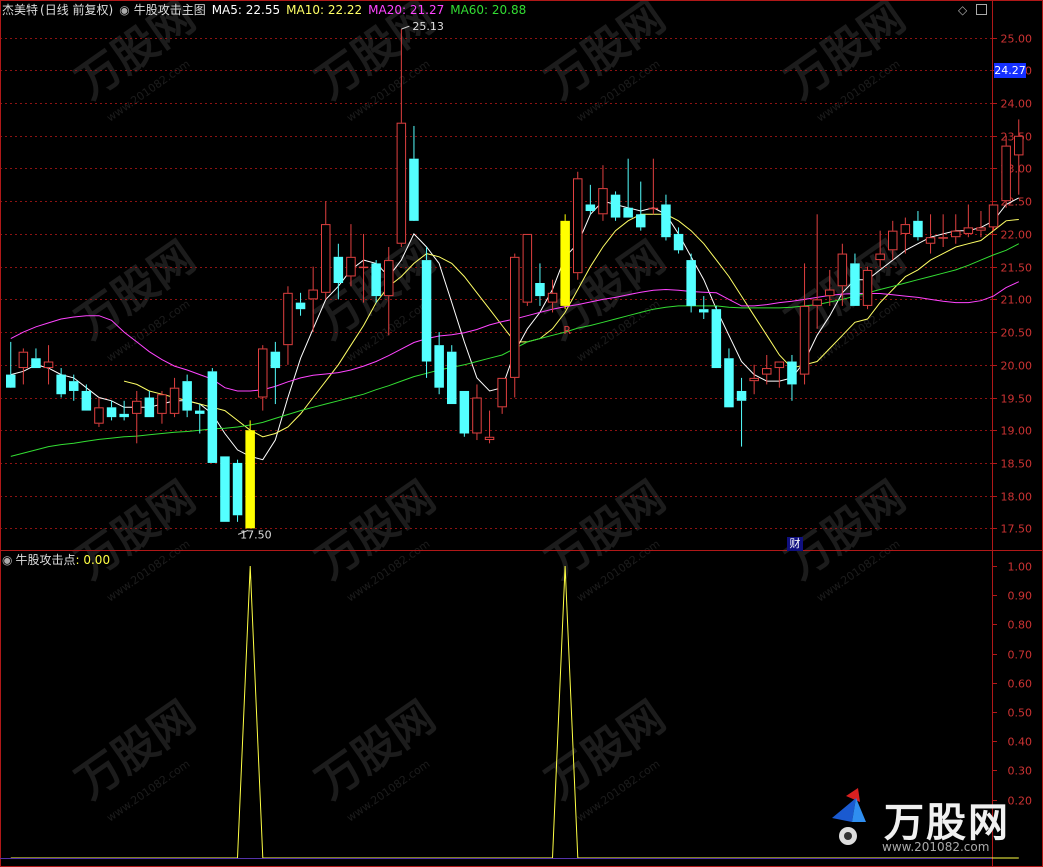 The width and height of the screenshot is (1043, 867). What do you see at coordinates (1017, 464) in the screenshot?
I see `price-tick-label: 18.50` at bounding box center [1017, 464].